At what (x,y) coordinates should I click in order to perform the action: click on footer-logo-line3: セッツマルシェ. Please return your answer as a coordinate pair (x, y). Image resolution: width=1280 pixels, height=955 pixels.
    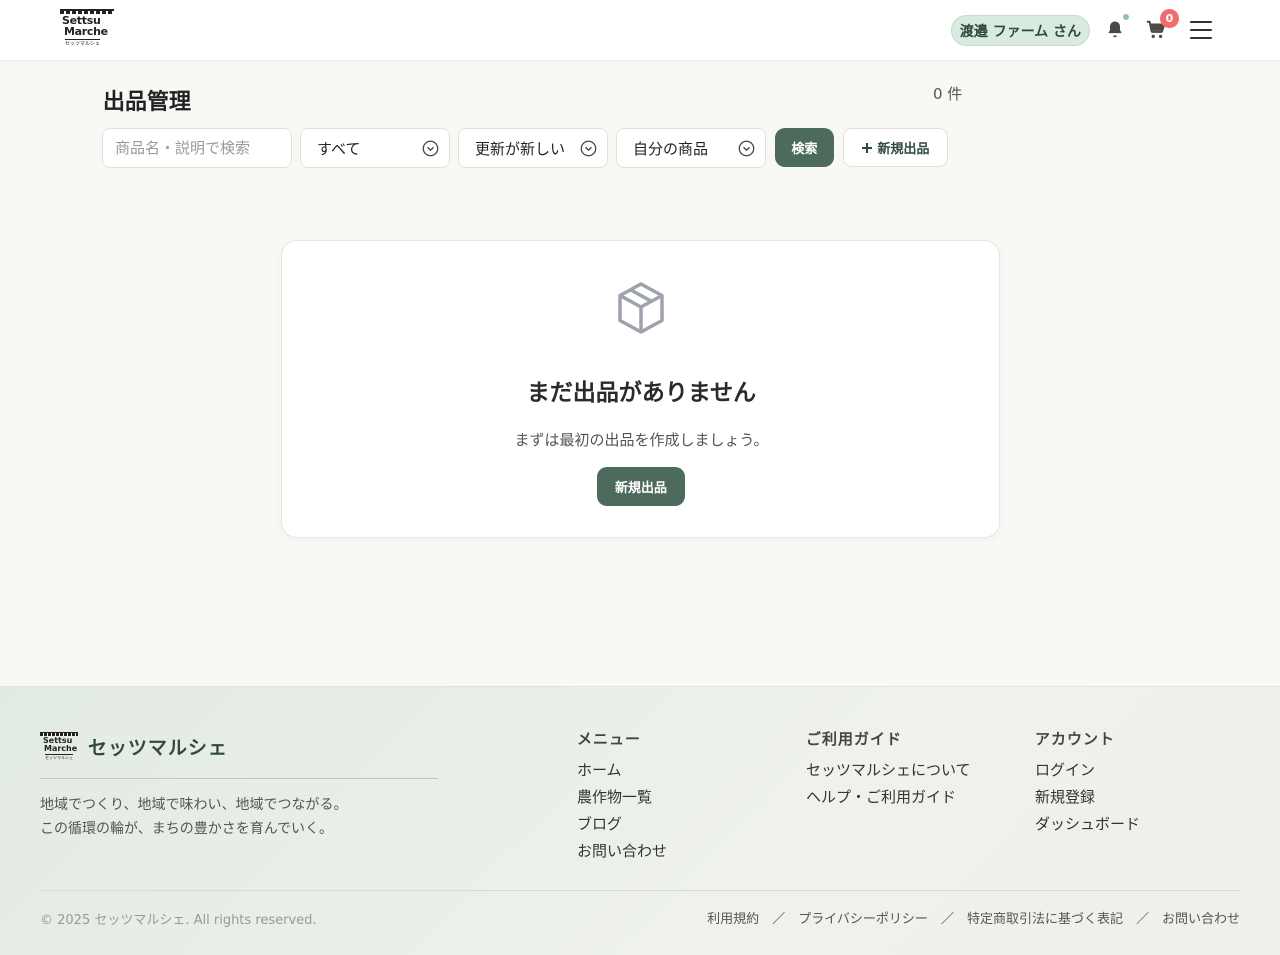
    Looking at the image, I should click on (59, 757).